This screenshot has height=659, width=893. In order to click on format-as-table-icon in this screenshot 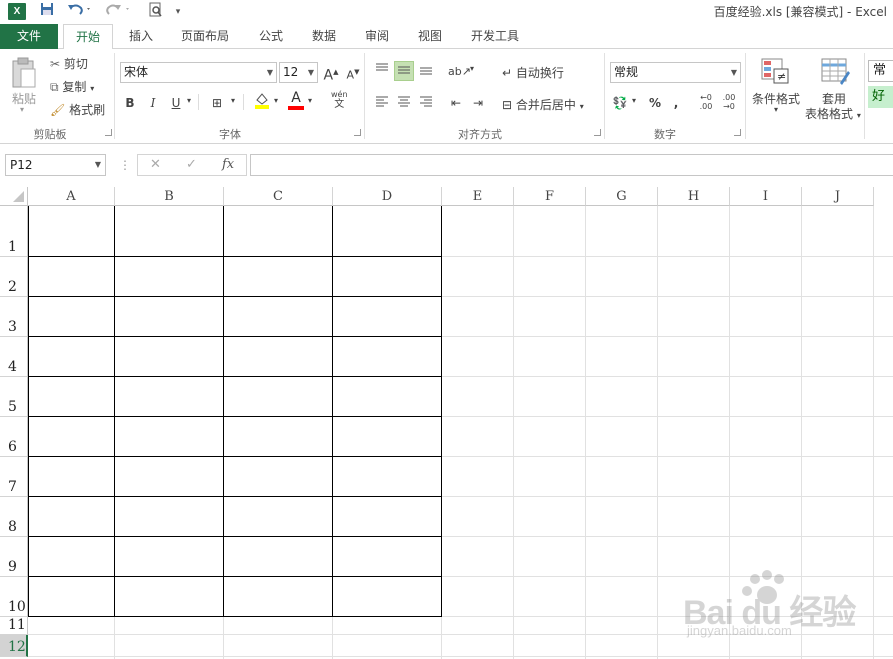, I will do `click(835, 72)`.